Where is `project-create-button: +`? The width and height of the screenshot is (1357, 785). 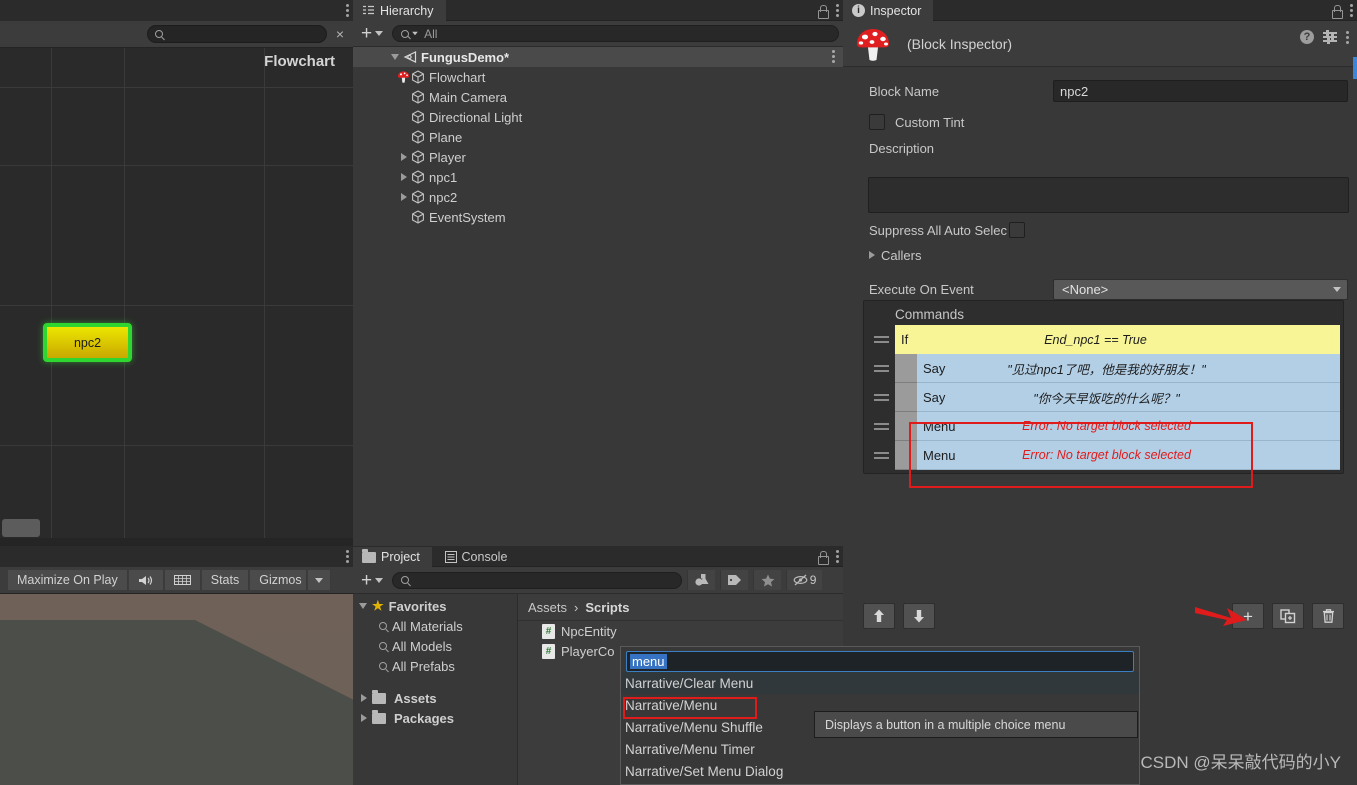
project-create-button: + is located at coordinates (372, 580).